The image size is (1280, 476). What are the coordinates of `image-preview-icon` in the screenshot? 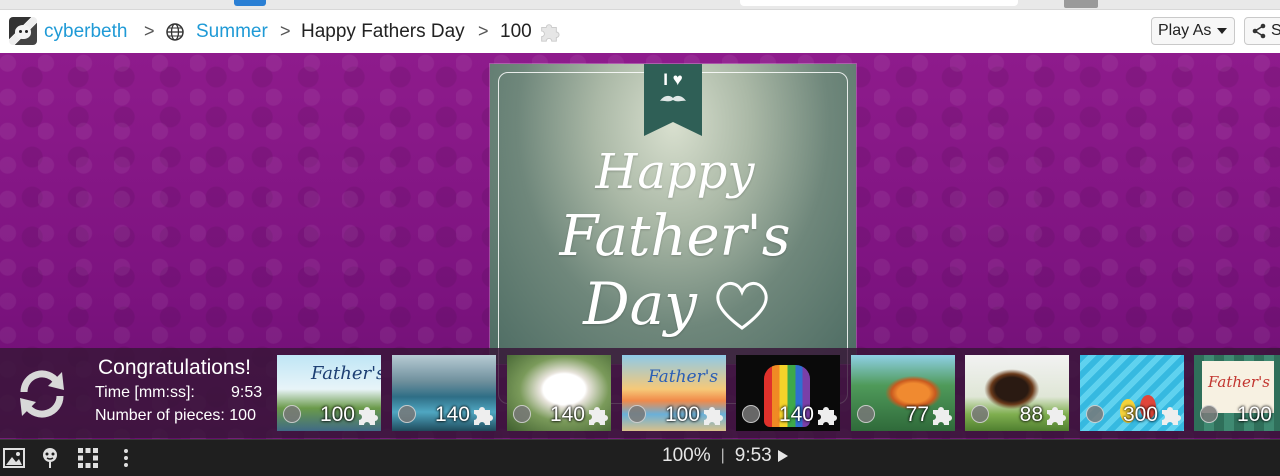 It's located at (14, 458).